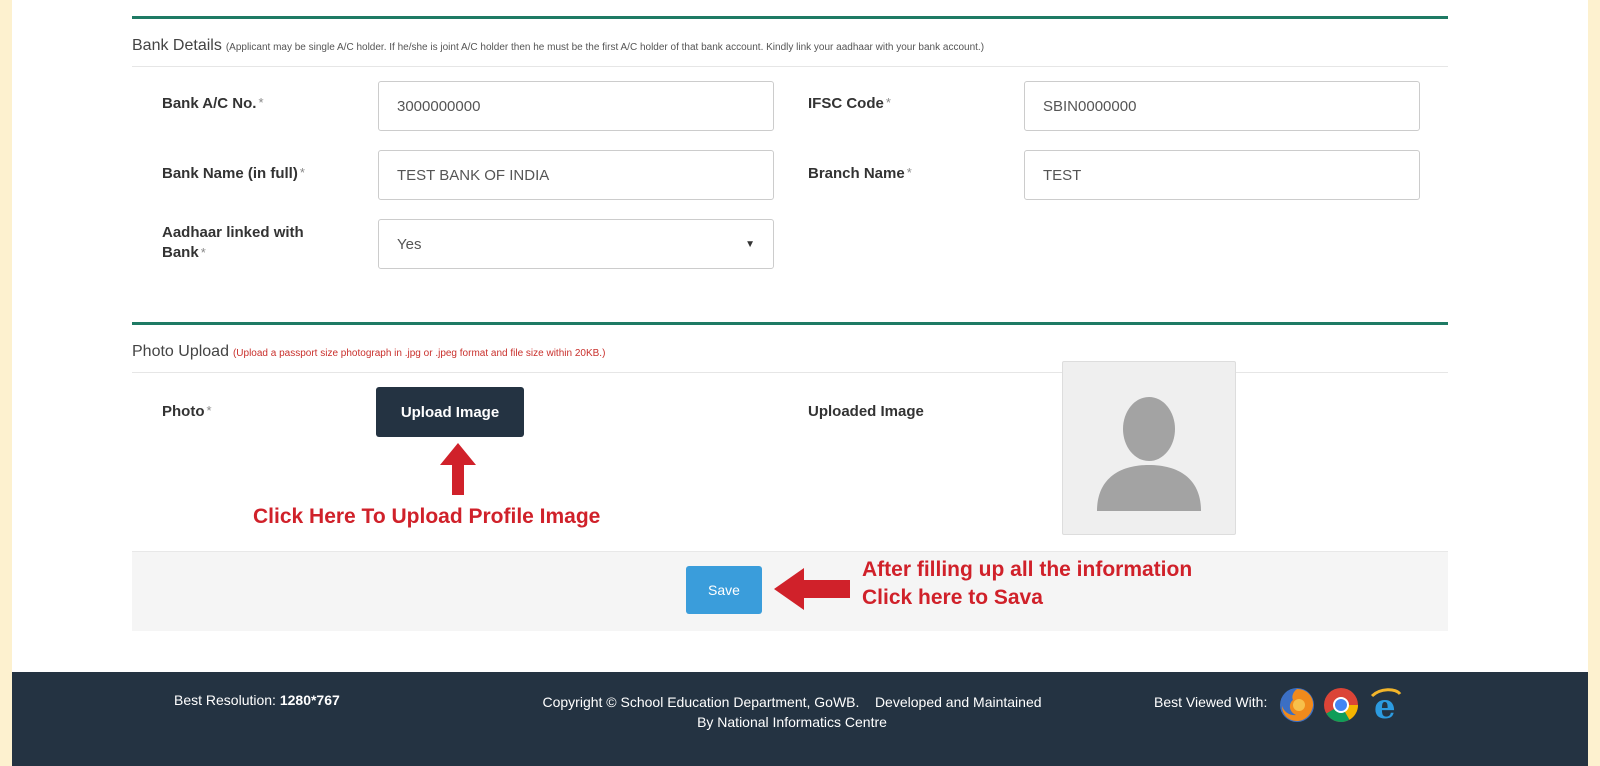 The width and height of the screenshot is (1600, 766). Describe the element at coordinates (576, 244) in the screenshot. I see `aadhaar-linked-select: Yes ▼` at that location.